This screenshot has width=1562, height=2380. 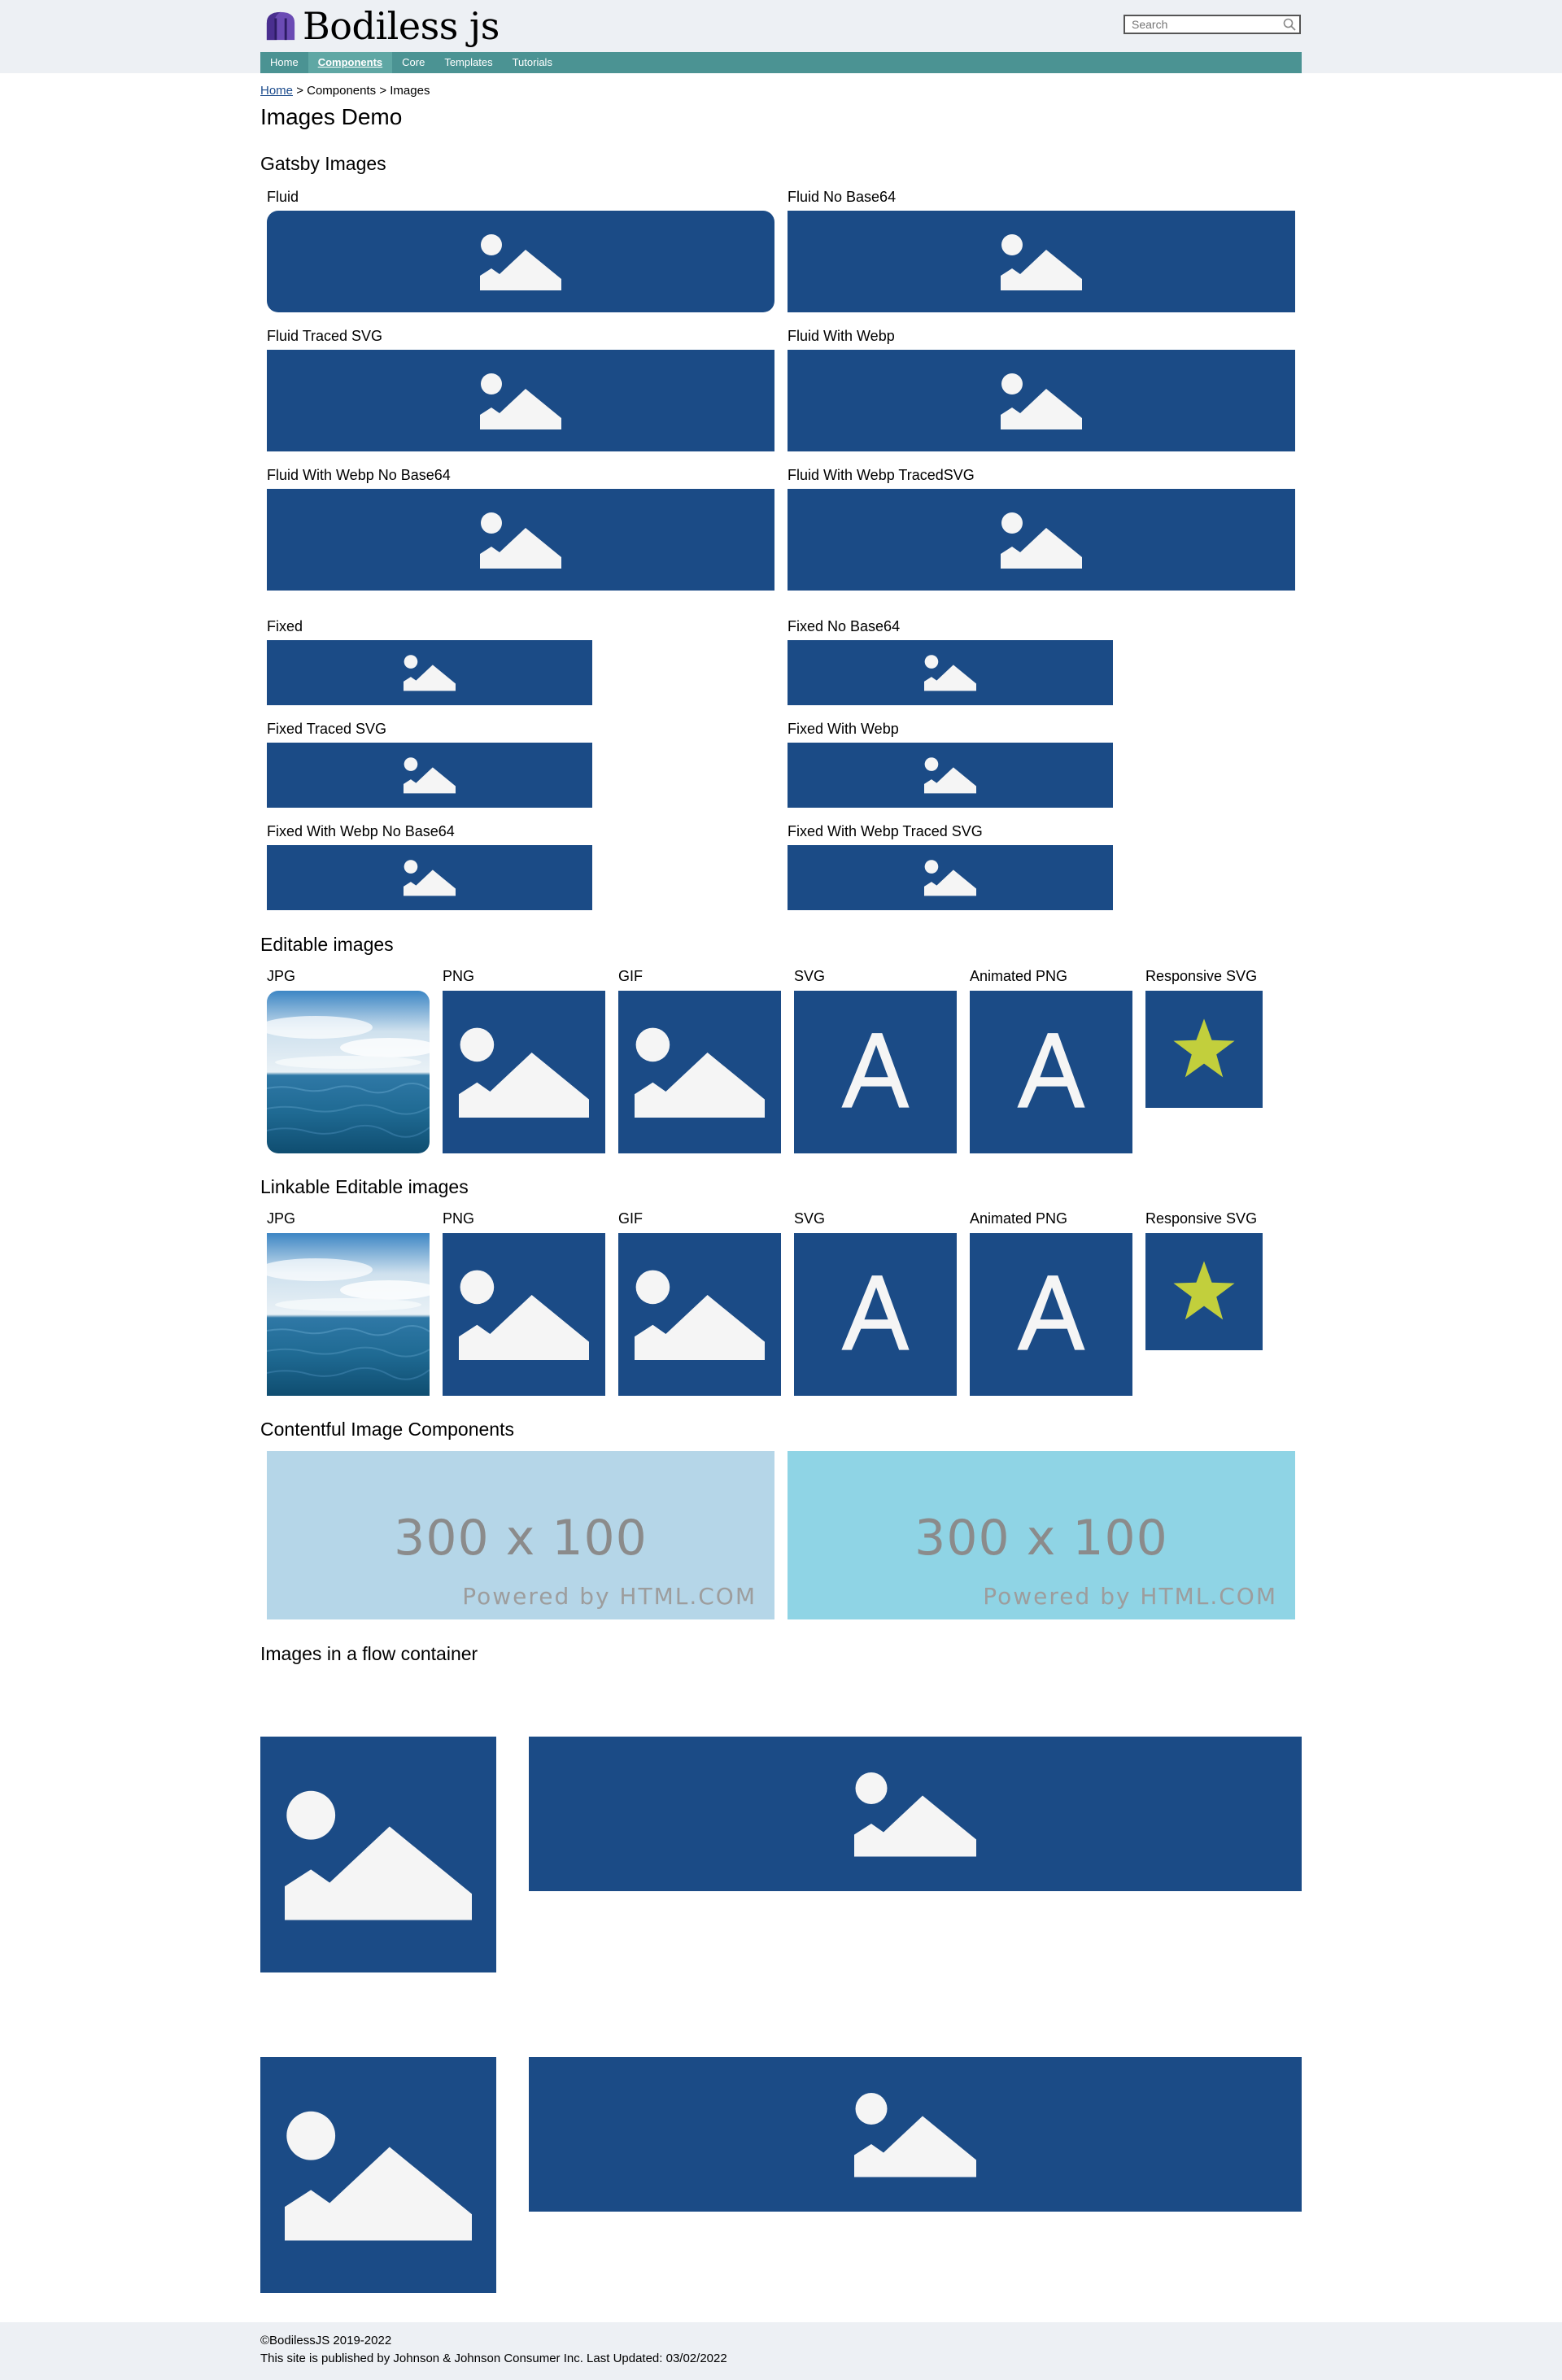 I want to click on section-title-flow: Images in a flow container, so click(x=369, y=1654).